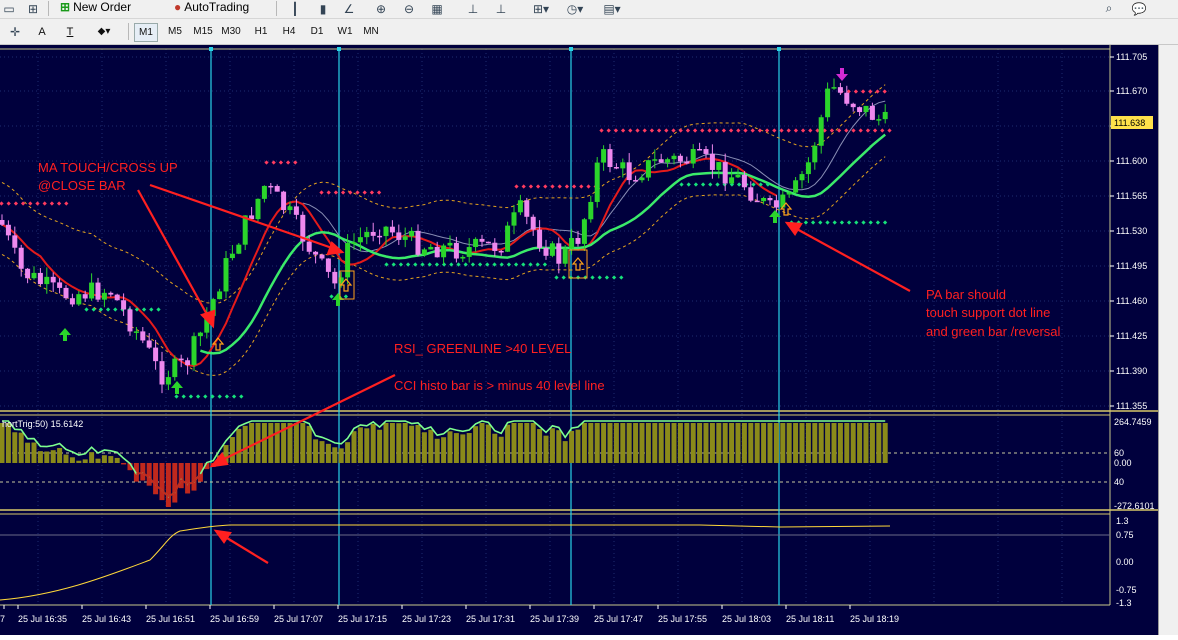  Describe the element at coordinates (1139, 8) in the screenshot. I see `chat-icon: 💬` at that location.